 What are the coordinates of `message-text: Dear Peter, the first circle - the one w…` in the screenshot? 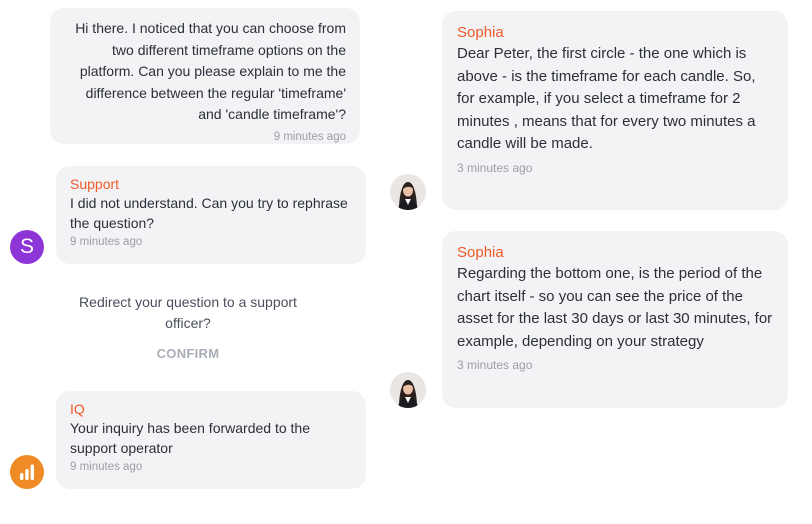 It's located at (606, 98).